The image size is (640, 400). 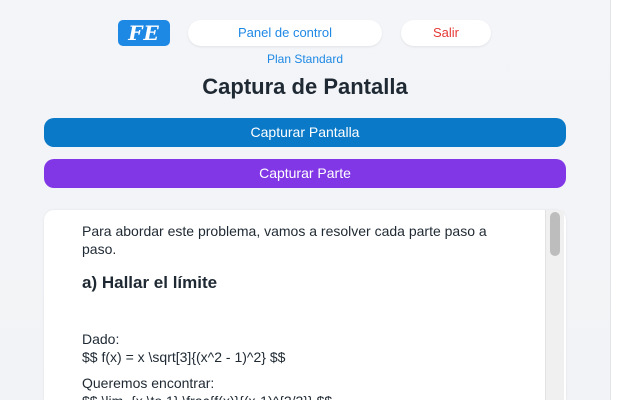 I want to click on window-edge, so click(x=625, y=200).